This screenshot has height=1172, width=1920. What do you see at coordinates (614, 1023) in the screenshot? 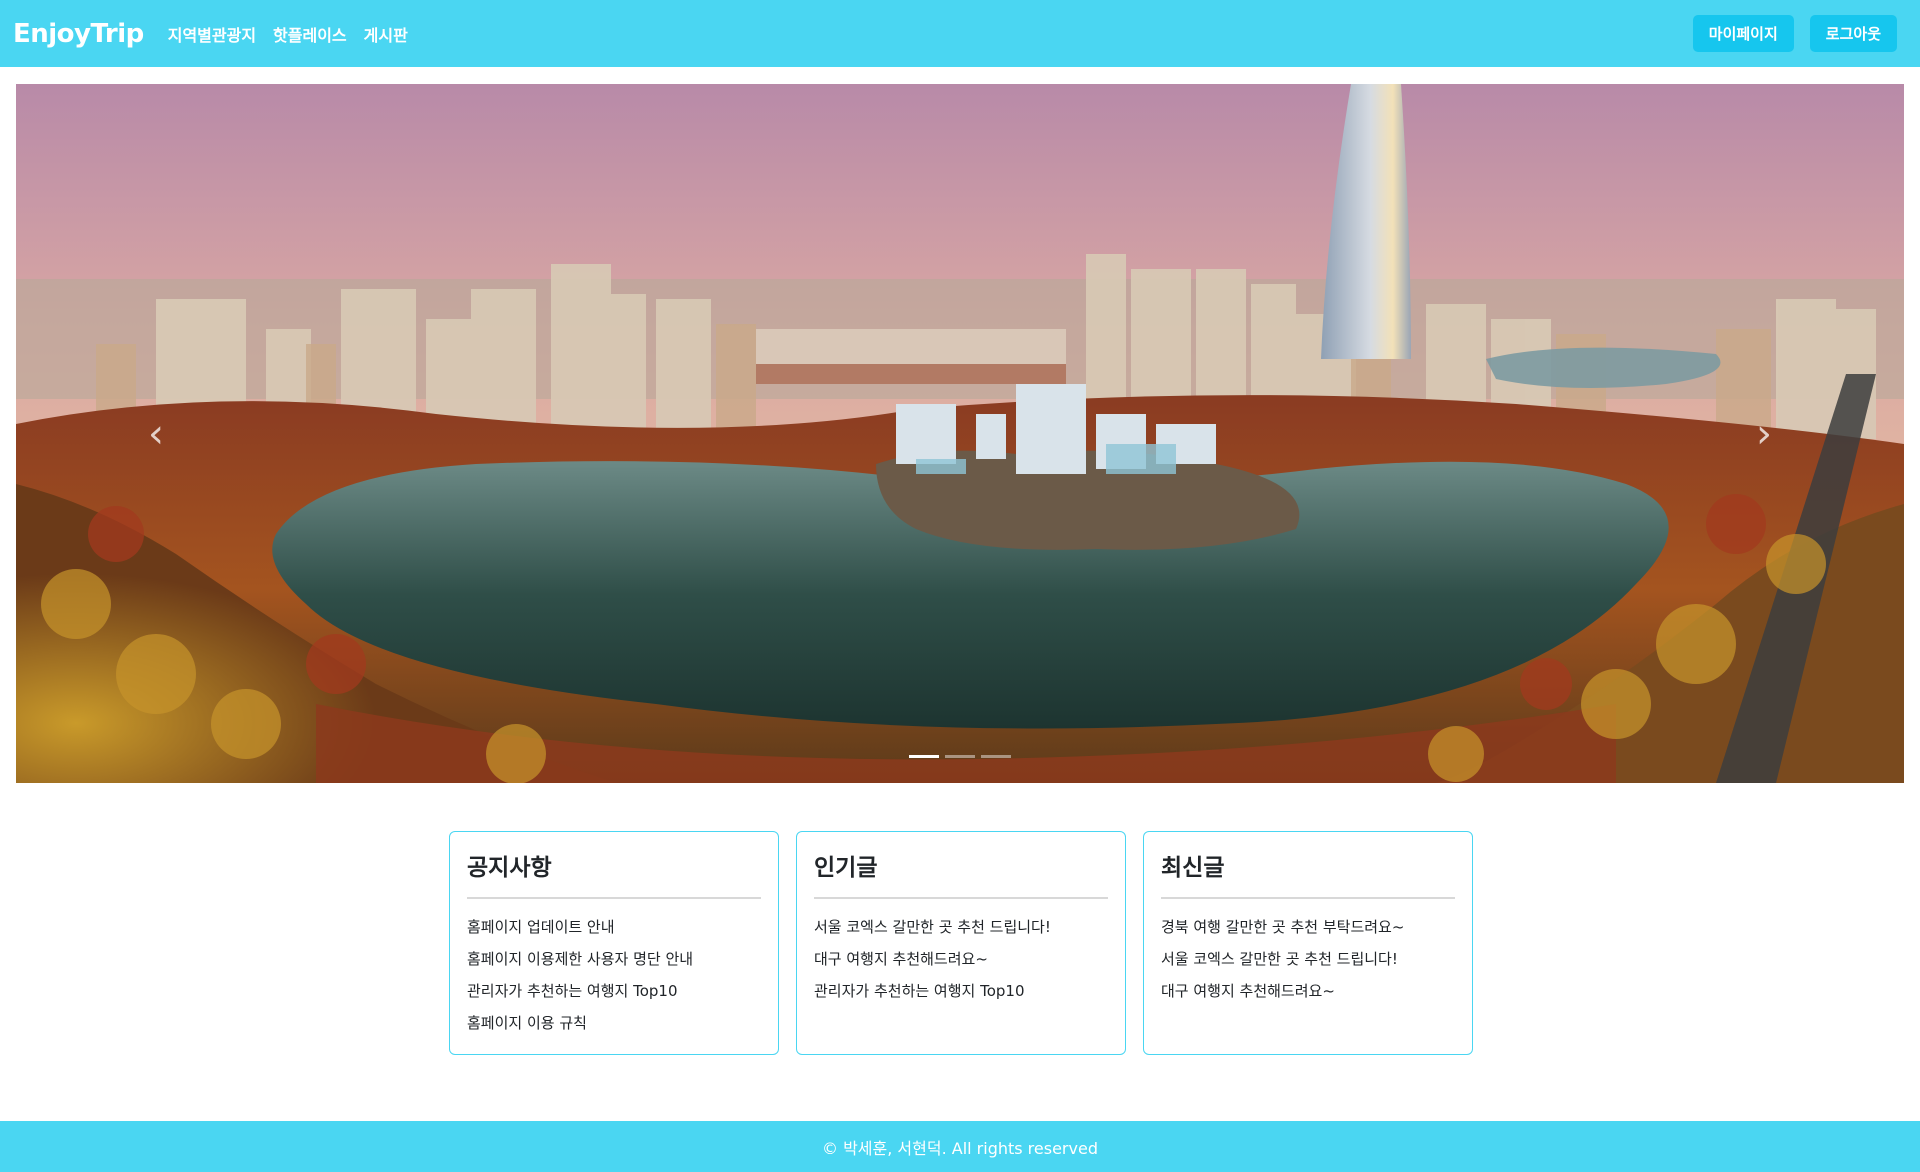
I see `list-item: 홈페이지 이용 규칙` at bounding box center [614, 1023].